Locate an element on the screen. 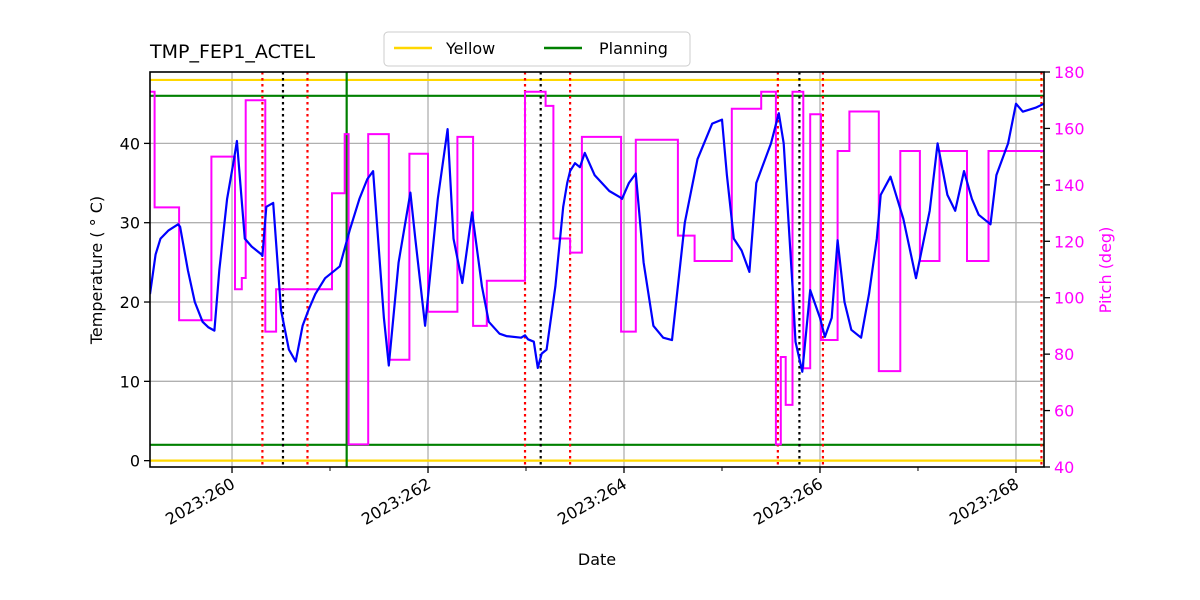  y2-axis-label: Pitch (deg) is located at coordinates (1105, 270).